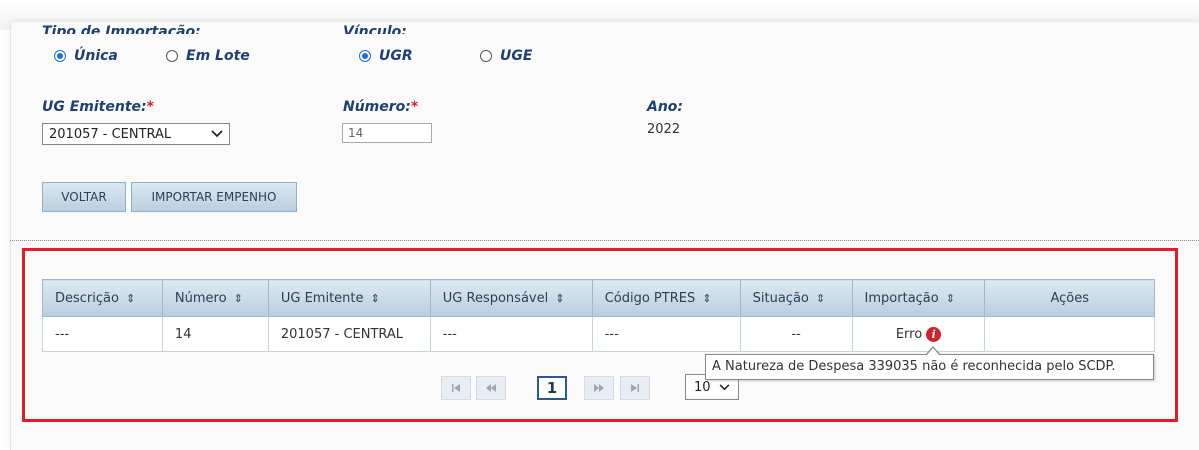 Image resolution: width=1199 pixels, height=450 pixels. What do you see at coordinates (375, 29) in the screenshot?
I see `vinculo-label: Vínculo:` at bounding box center [375, 29].